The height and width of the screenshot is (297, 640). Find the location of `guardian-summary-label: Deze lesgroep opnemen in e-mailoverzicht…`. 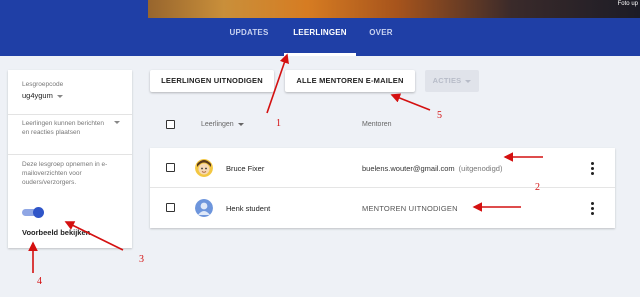

guardian-summary-label: Deze lesgroep opnemen in e-mailoverzicht… is located at coordinates (65, 173).